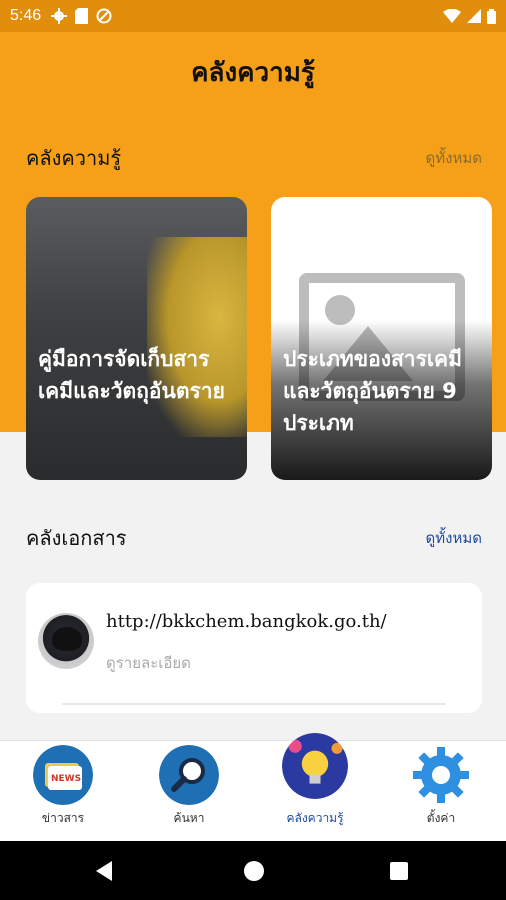 The width and height of the screenshot is (506, 900). Describe the element at coordinates (246, 621) in the screenshot. I see `document-url: http://bkkchem.bangkok.go.th/` at that location.